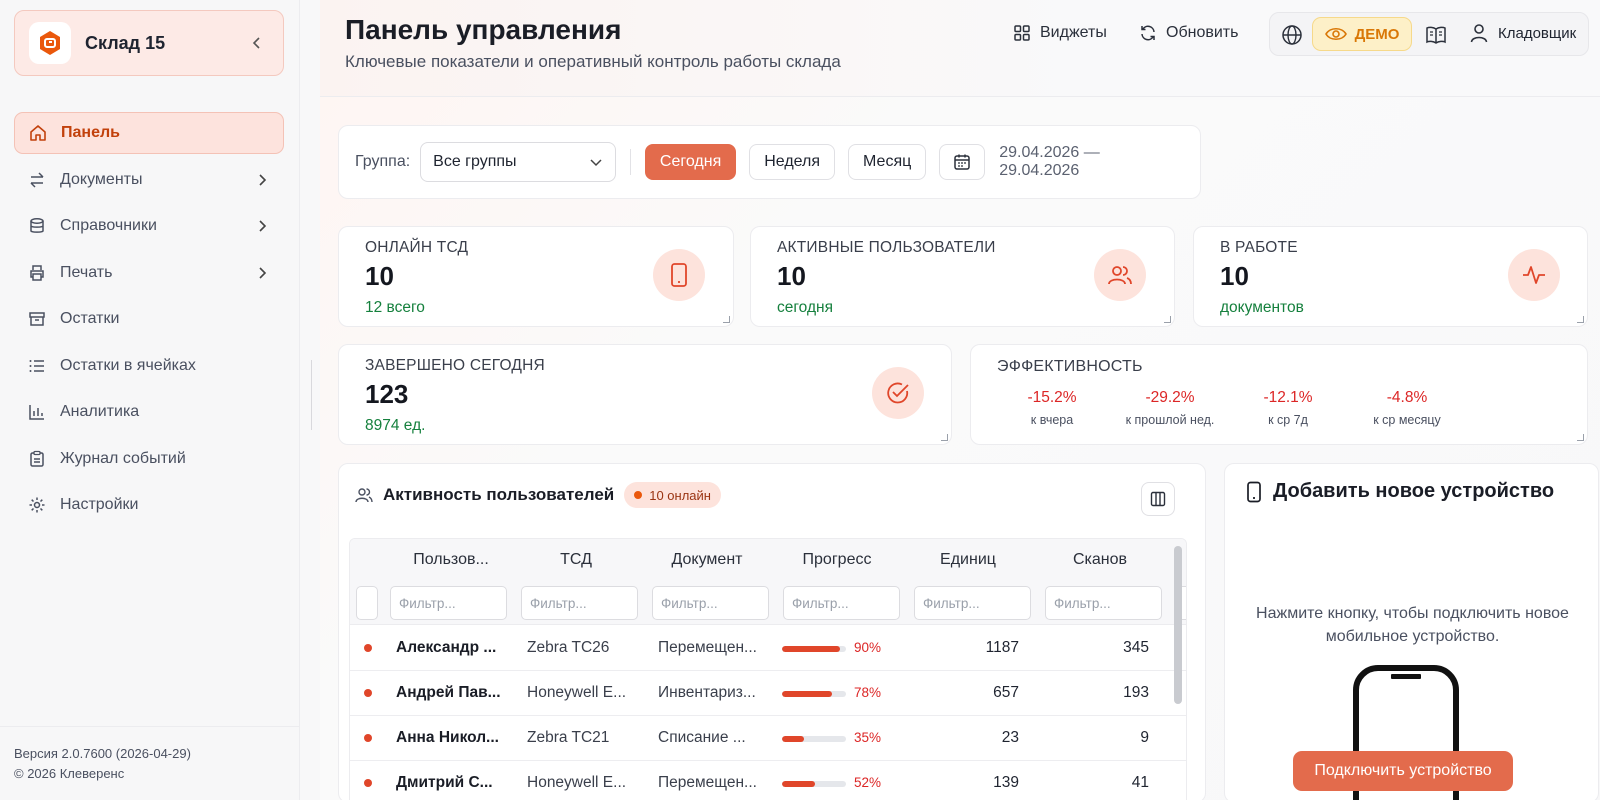  I want to click on progress-percent: 90%, so click(868, 647).